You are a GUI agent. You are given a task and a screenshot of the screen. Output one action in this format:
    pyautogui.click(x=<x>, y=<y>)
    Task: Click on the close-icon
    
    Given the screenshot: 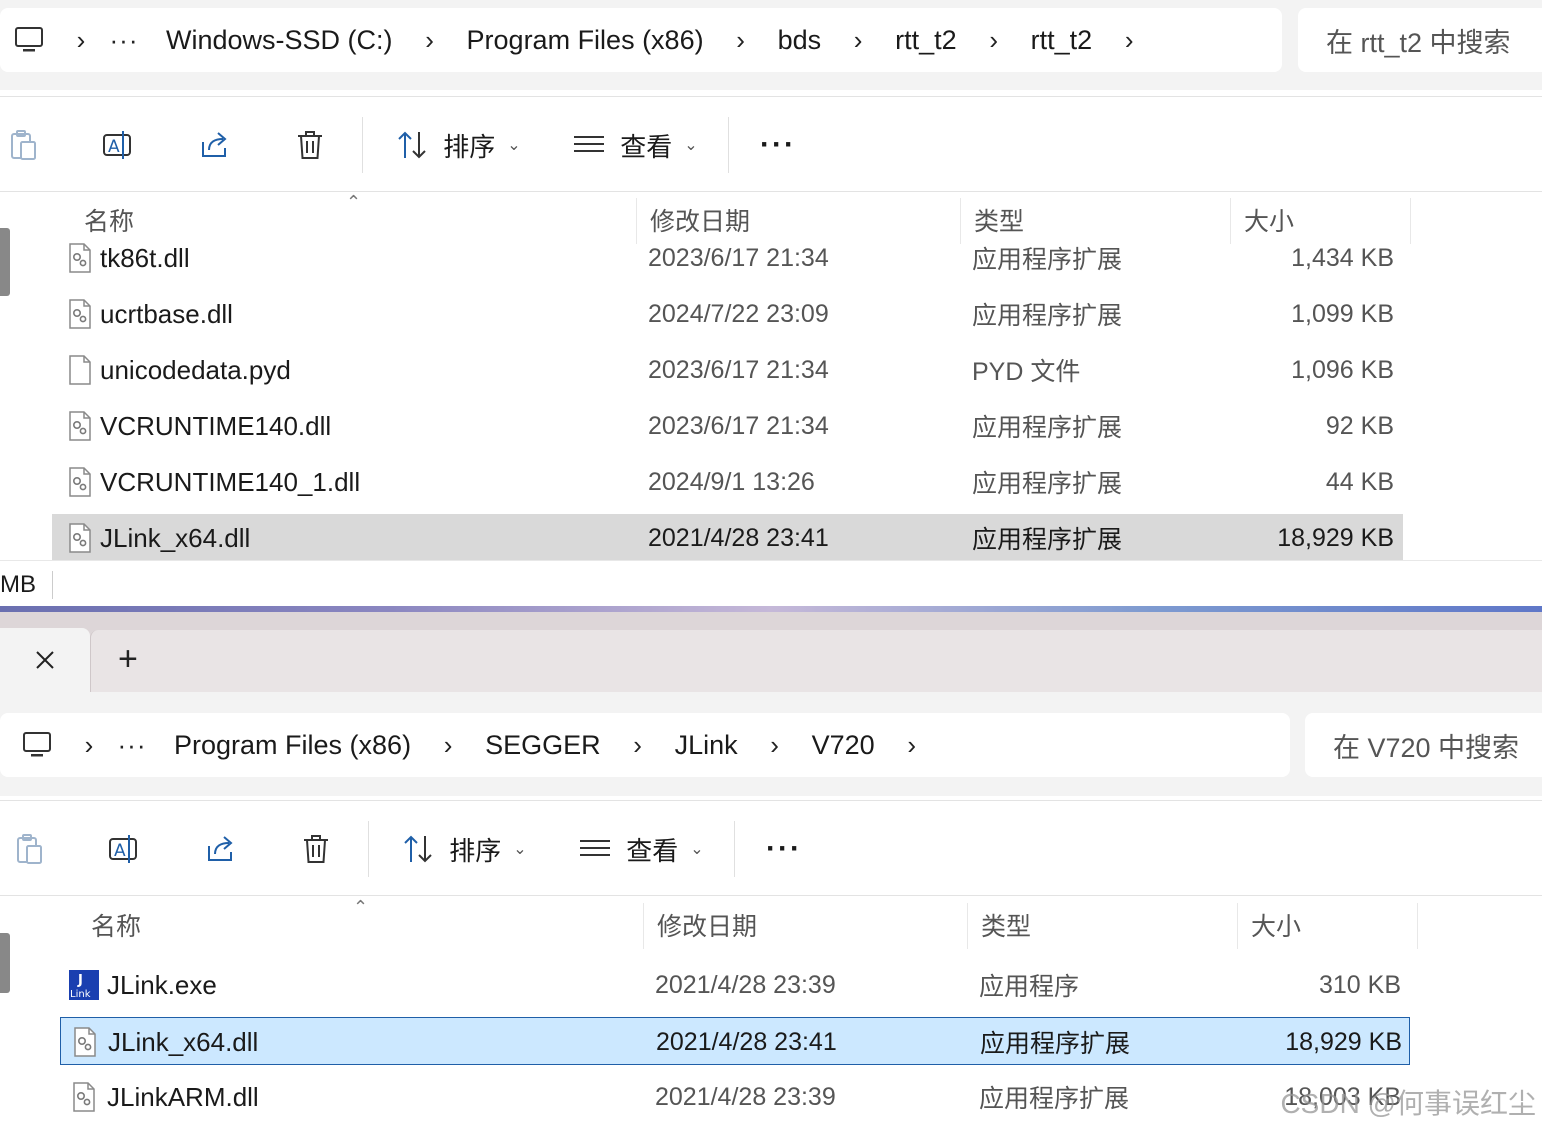 What is the action you would take?
    pyautogui.click(x=45, y=660)
    